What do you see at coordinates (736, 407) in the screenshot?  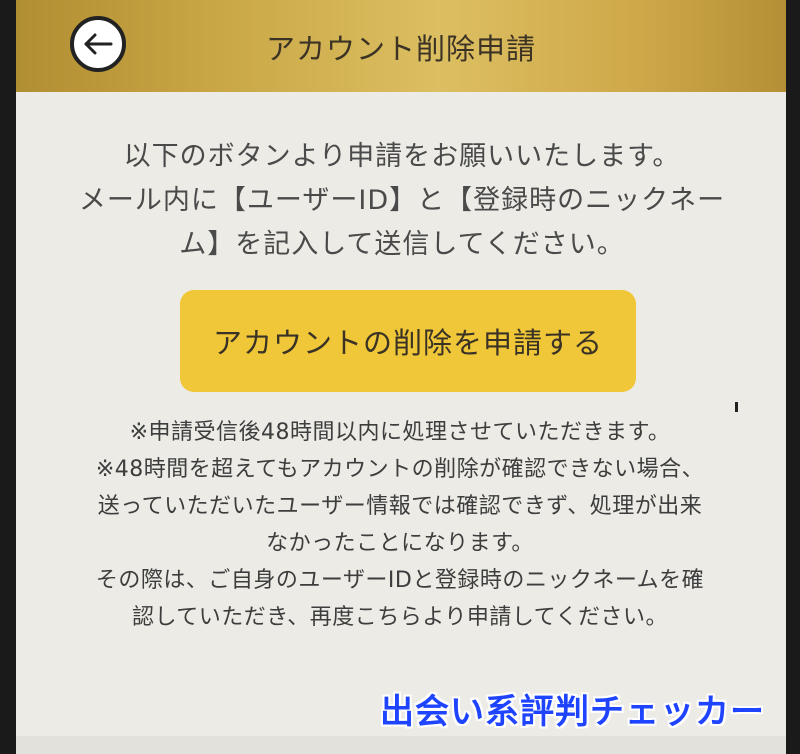 I see `scroll-indicator` at bounding box center [736, 407].